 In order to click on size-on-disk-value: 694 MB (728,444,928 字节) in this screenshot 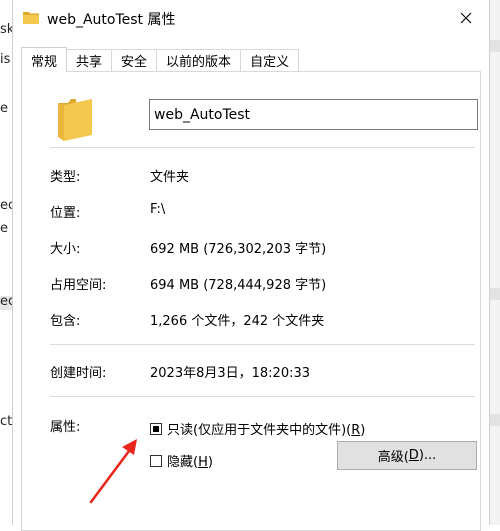, I will do `click(238, 285)`.